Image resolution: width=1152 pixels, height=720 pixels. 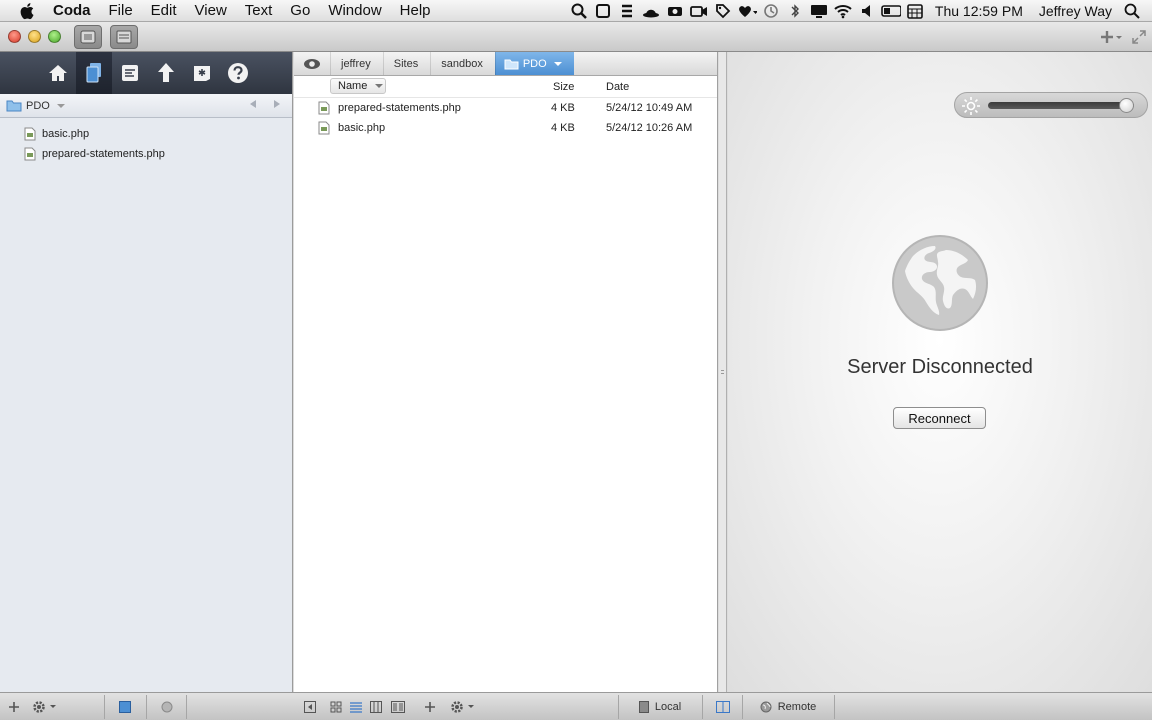 I want to click on menubar-user: Jeffrey Way, so click(x=1075, y=11).